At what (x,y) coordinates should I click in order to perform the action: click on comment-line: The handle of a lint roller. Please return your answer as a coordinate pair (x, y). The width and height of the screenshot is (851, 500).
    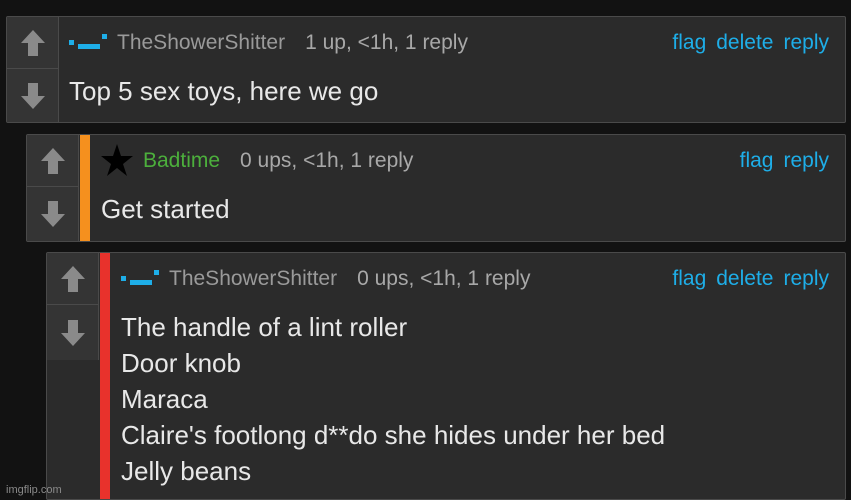
    Looking at the image, I should click on (264, 327).